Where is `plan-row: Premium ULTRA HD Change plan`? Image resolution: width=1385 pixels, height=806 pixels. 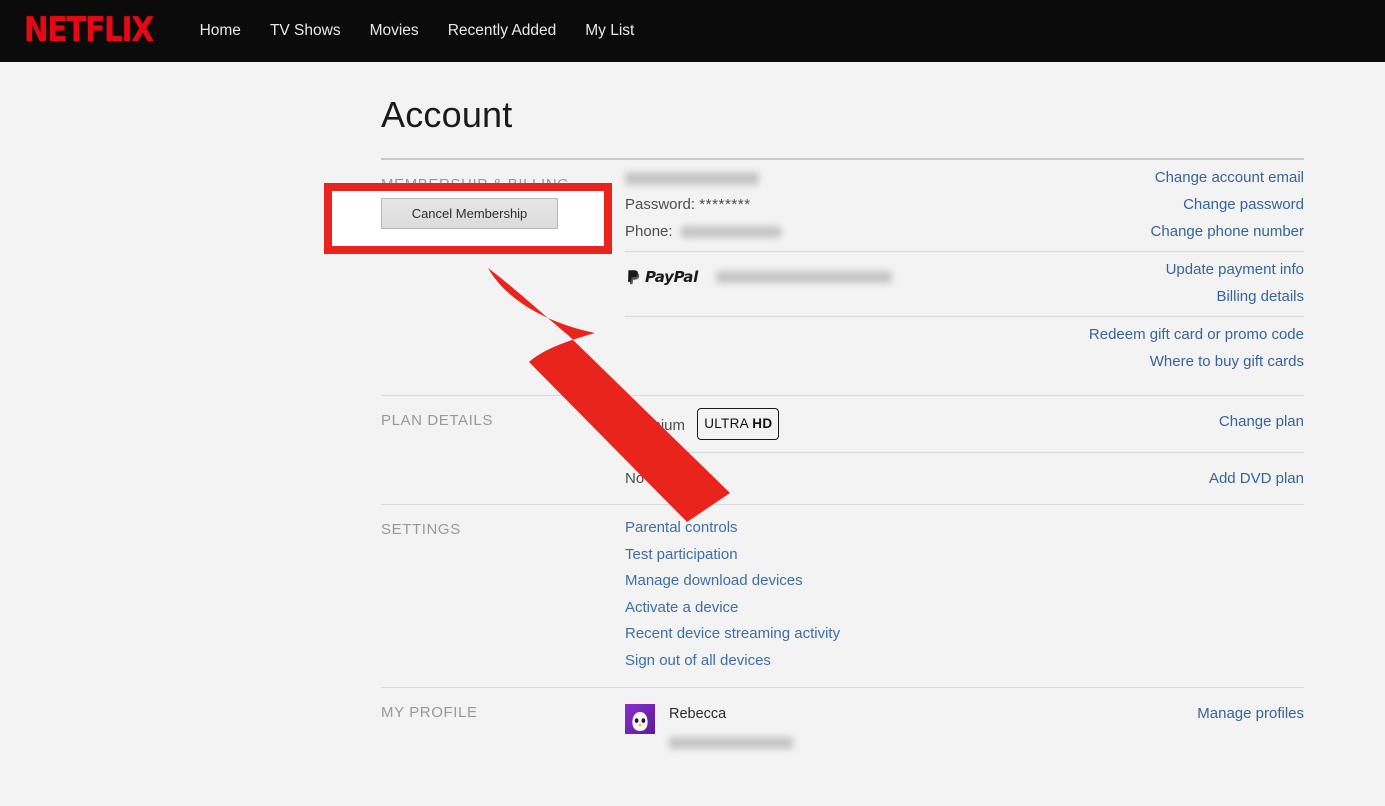
plan-row: Premium ULTRA HD Change plan is located at coordinates (964, 424).